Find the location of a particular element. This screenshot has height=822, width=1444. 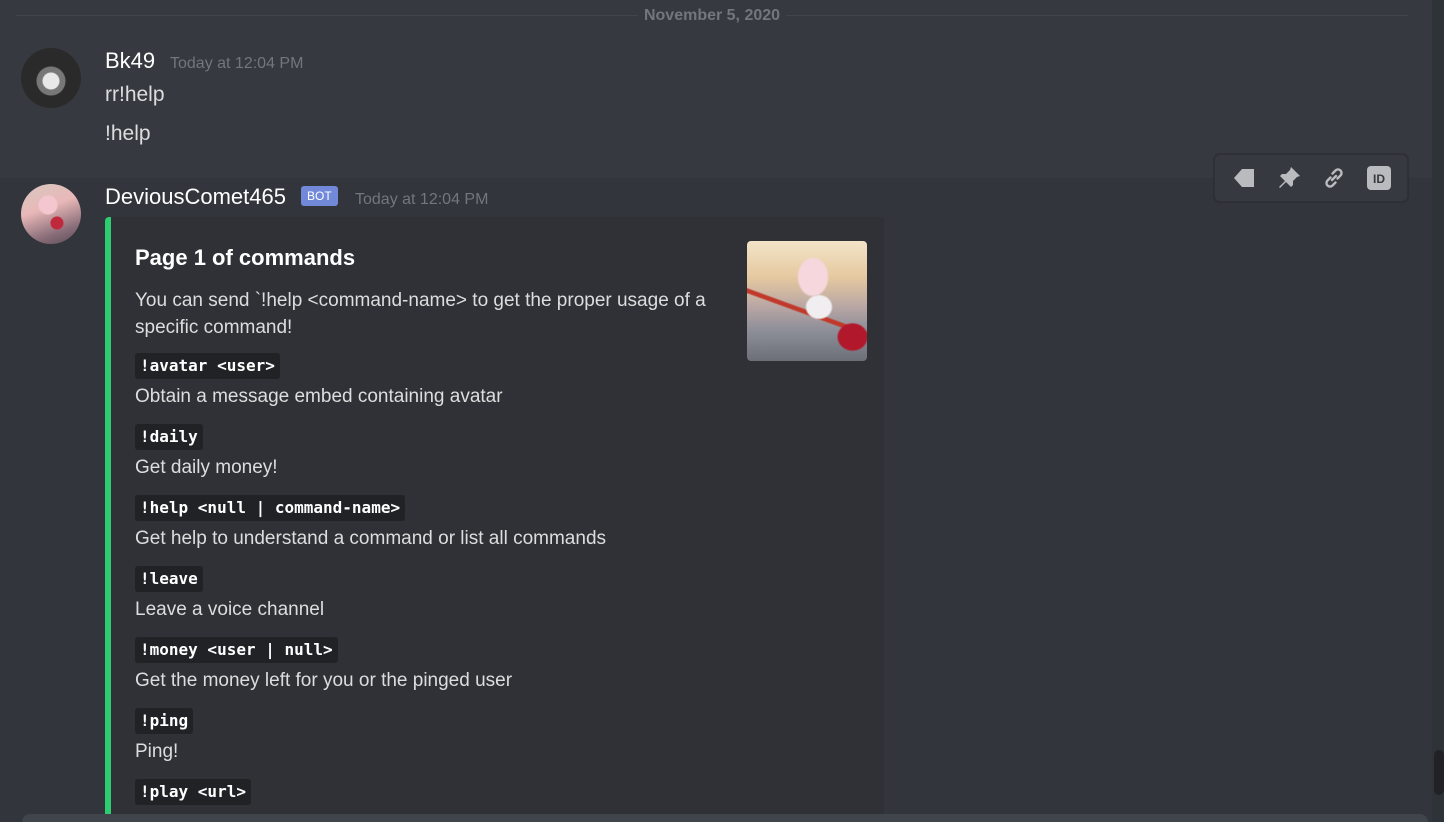

date-divider: November 5, 2020 is located at coordinates (712, 16).